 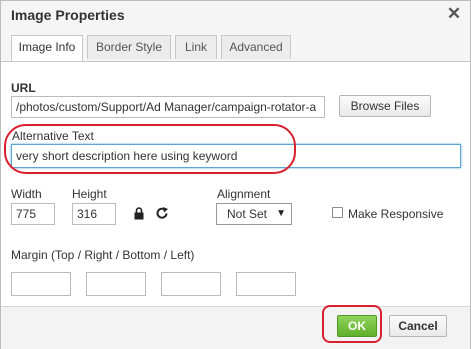 I want to click on width-label: Width, so click(x=26, y=194).